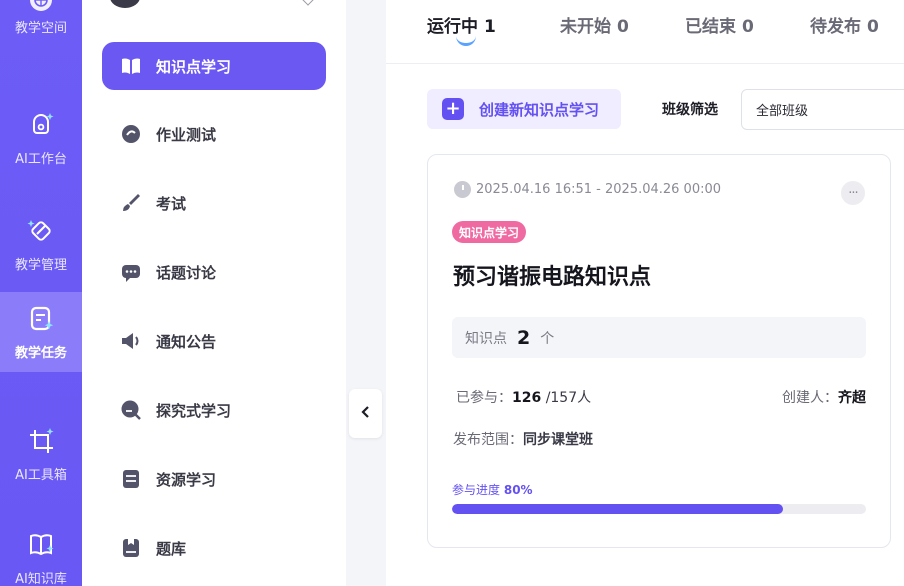 This screenshot has width=904, height=586. Describe the element at coordinates (131, 134) in the screenshot. I see `homework-icon` at that location.